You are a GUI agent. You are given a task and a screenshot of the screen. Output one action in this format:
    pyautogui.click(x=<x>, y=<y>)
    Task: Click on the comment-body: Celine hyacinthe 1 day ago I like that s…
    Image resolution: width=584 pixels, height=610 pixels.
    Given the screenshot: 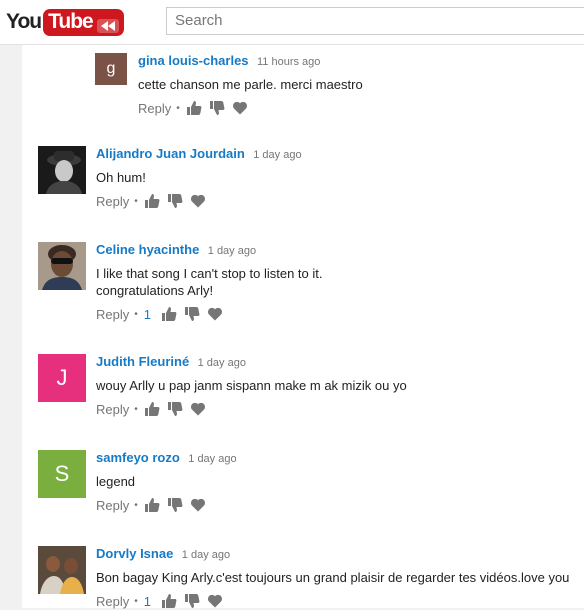 What is the action you would take?
    pyautogui.click(x=209, y=282)
    